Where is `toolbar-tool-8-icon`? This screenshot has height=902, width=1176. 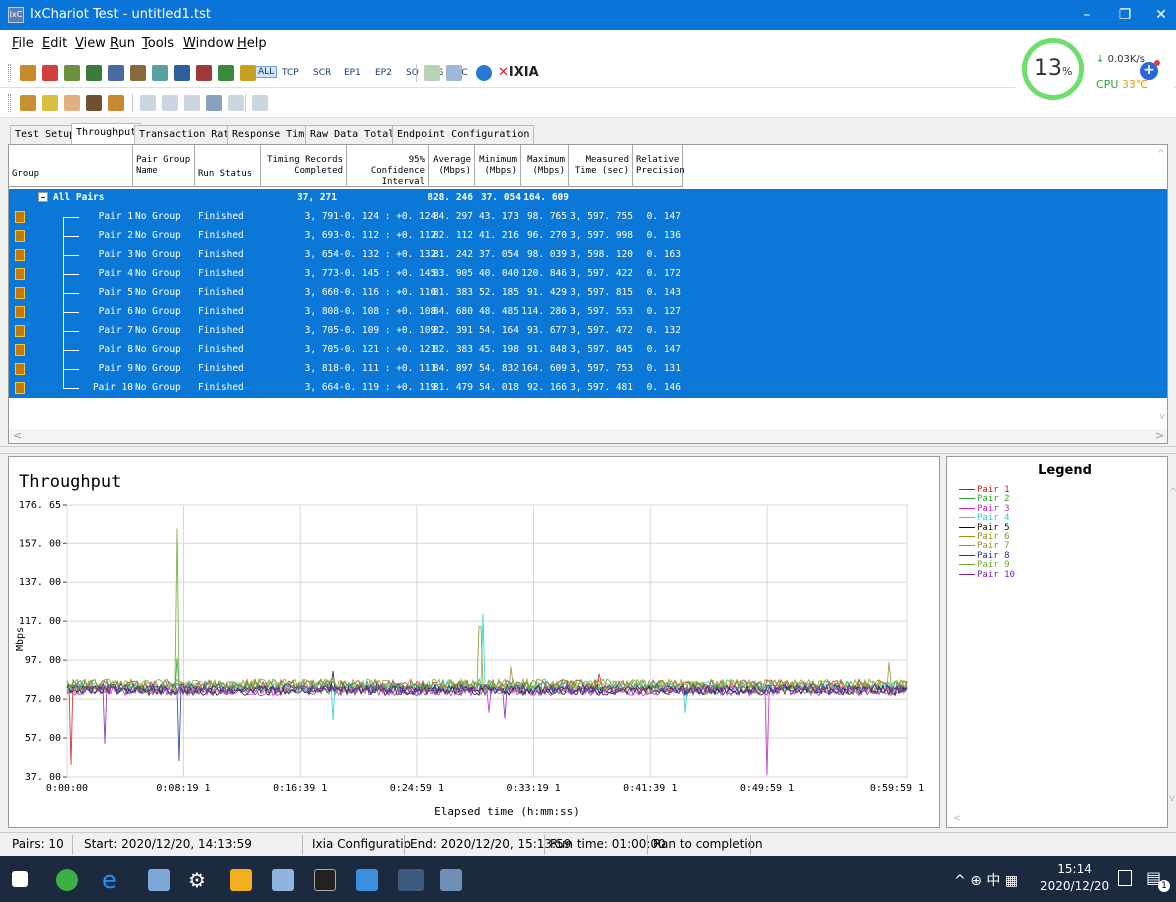
toolbar-tool-8-icon is located at coordinates (182, 73).